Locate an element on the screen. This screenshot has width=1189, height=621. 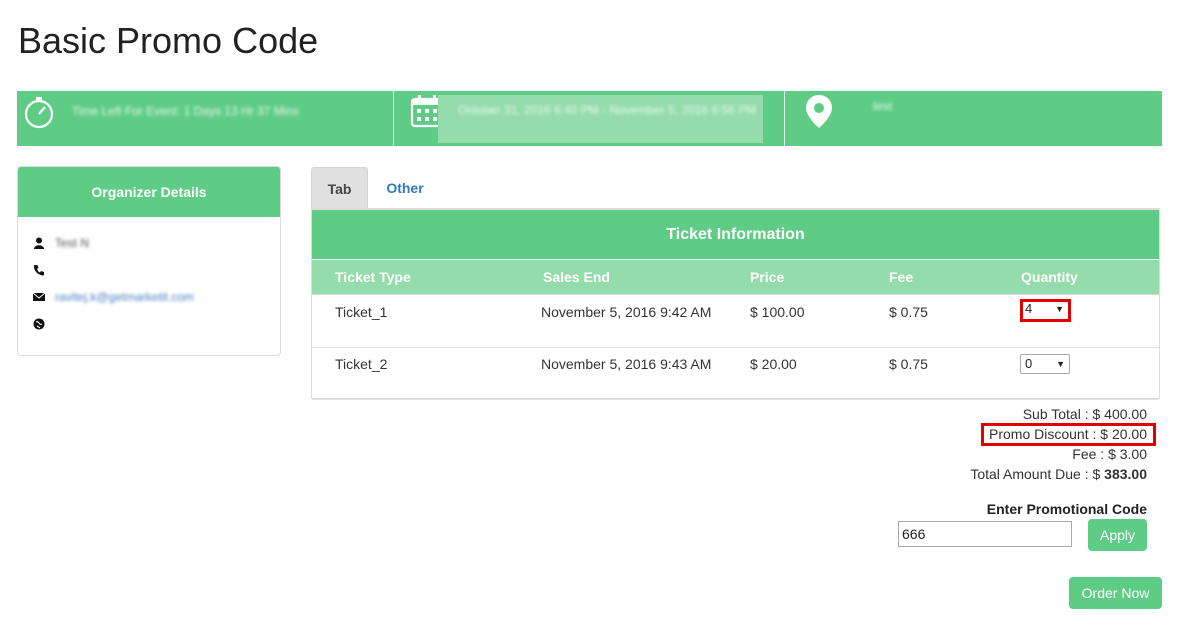
page-title: Basic Promo Code is located at coordinates (168, 40).